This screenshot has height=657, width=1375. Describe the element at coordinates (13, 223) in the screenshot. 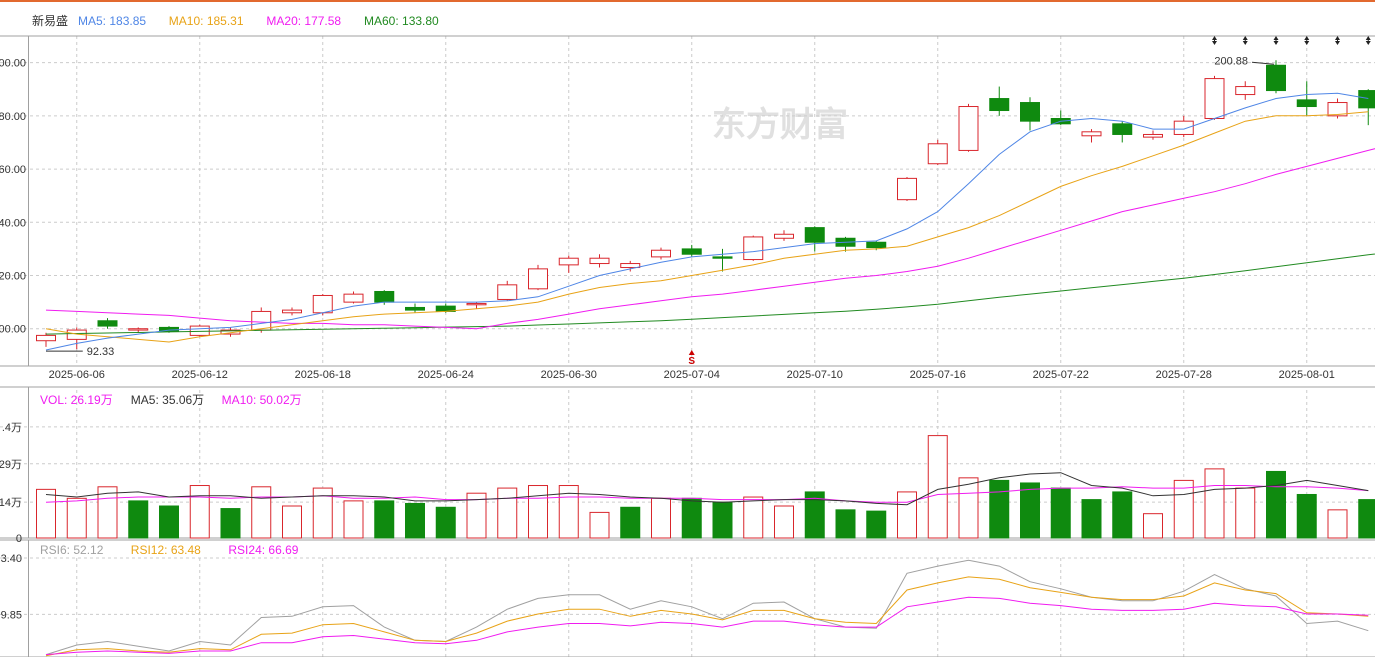

I see `price-y-tick-label: 40.00` at that location.